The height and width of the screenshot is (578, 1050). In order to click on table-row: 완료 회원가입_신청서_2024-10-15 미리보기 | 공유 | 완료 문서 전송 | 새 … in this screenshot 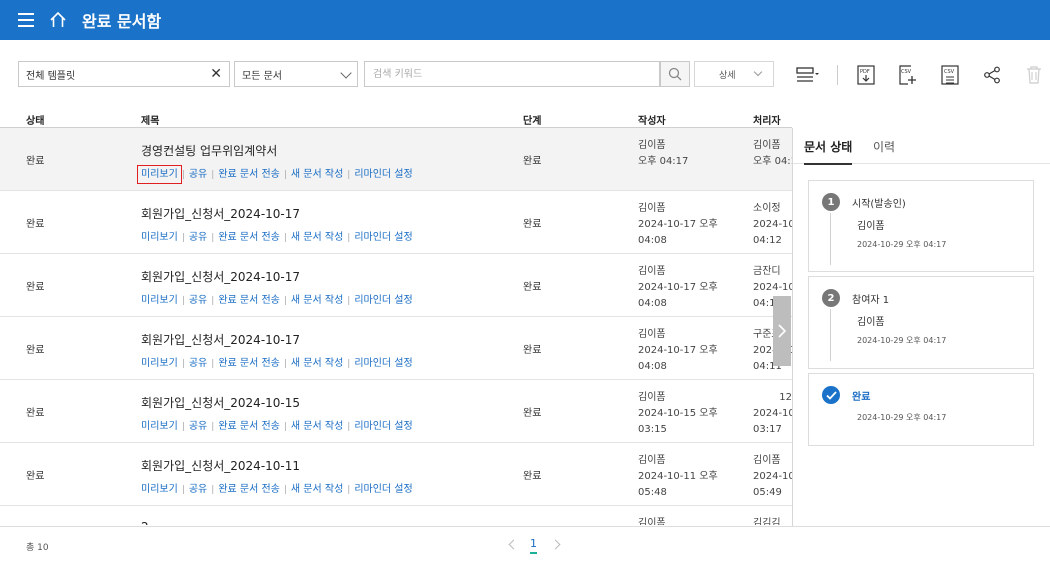, I will do `click(396, 411)`.